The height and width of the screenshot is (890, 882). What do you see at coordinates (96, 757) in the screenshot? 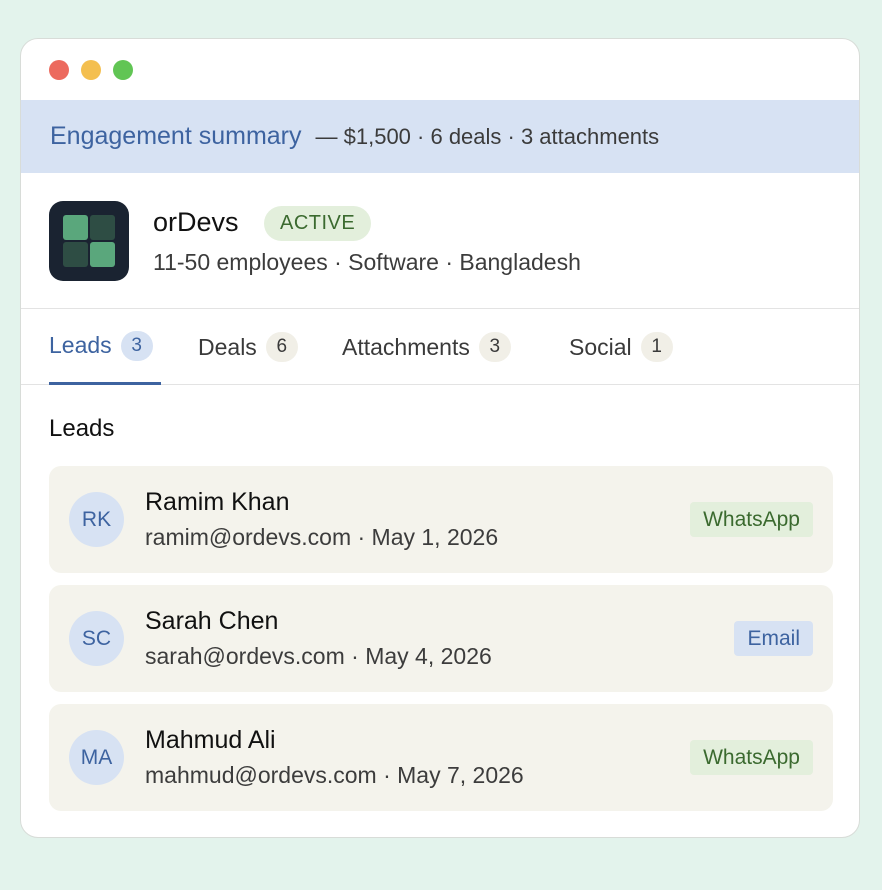
I see `avatar: MA` at bounding box center [96, 757].